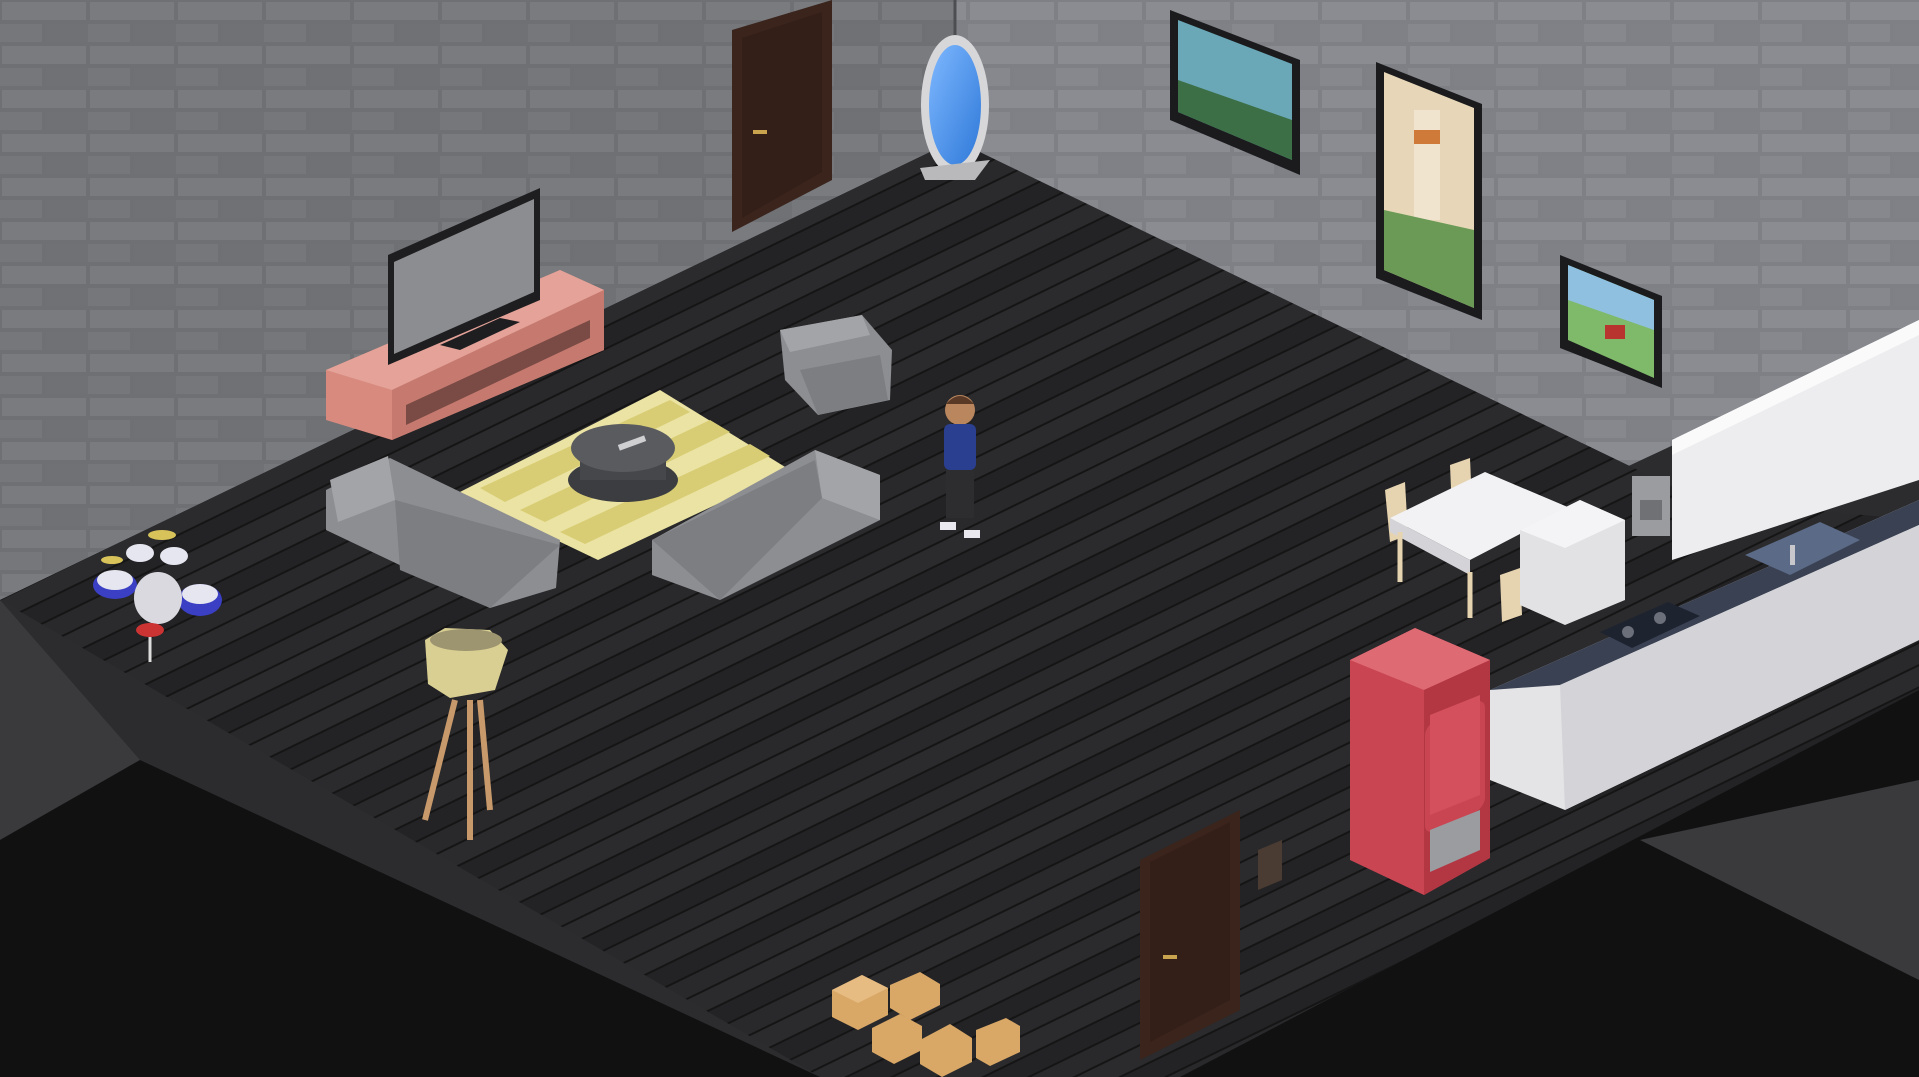  Describe the element at coordinates (1429, 191) in the screenshot. I see `painting-lighthouse` at that location.